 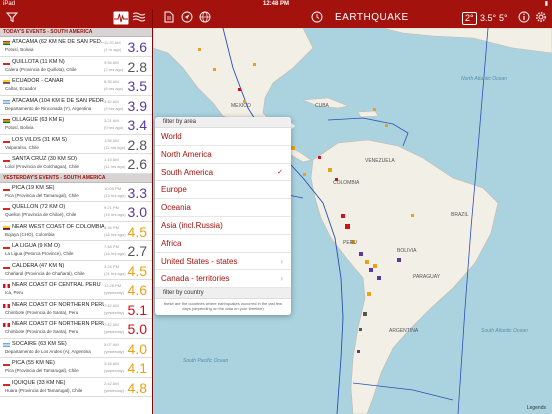 I want to click on event-magnitude: 3.5, so click(x=137, y=86).